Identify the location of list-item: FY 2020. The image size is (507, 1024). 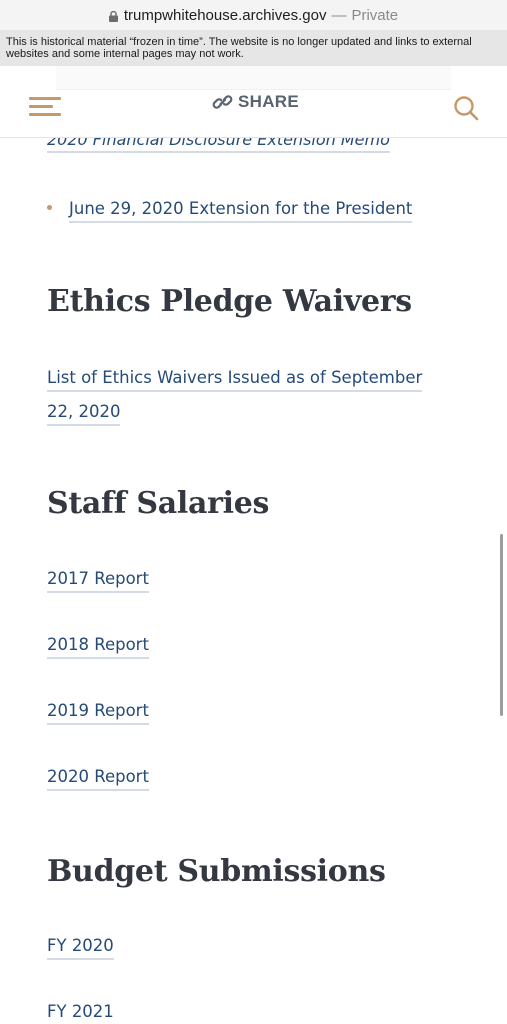
(80, 946).